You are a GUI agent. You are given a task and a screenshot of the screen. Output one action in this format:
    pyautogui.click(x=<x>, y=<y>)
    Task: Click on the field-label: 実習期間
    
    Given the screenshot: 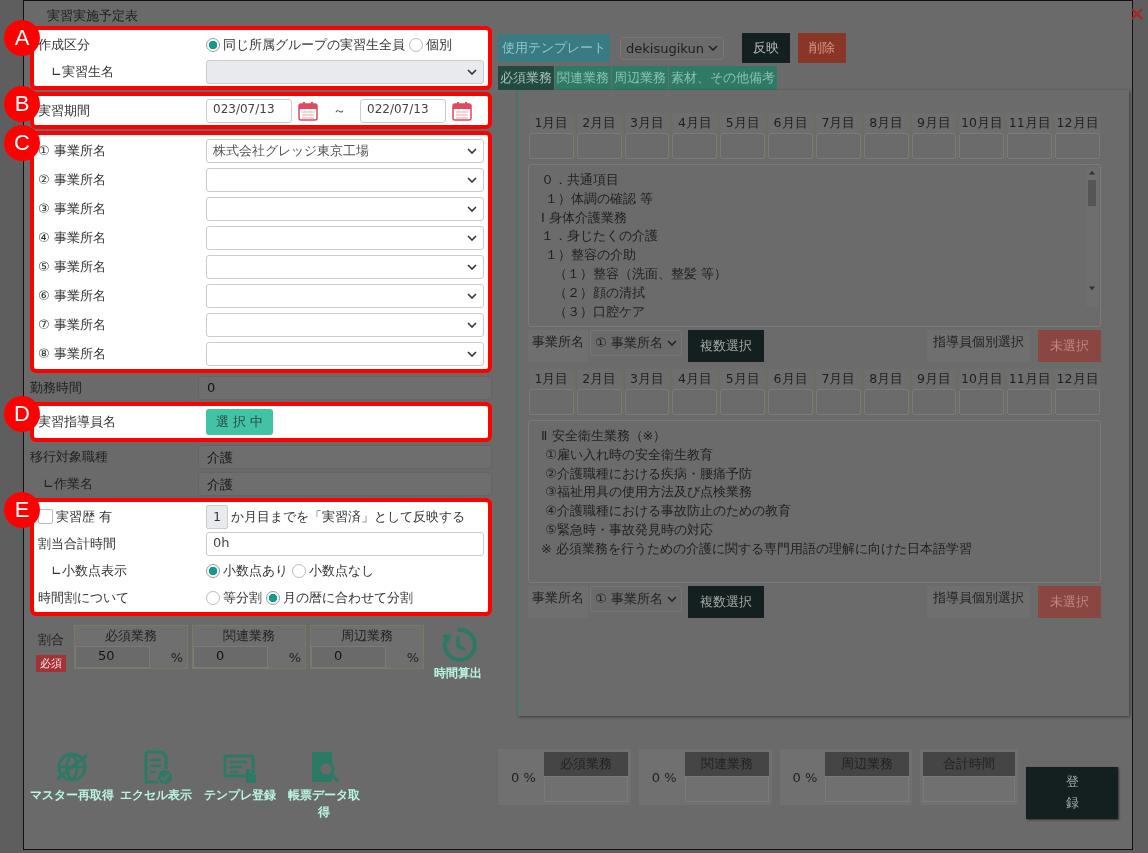 What is the action you would take?
    pyautogui.click(x=64, y=110)
    